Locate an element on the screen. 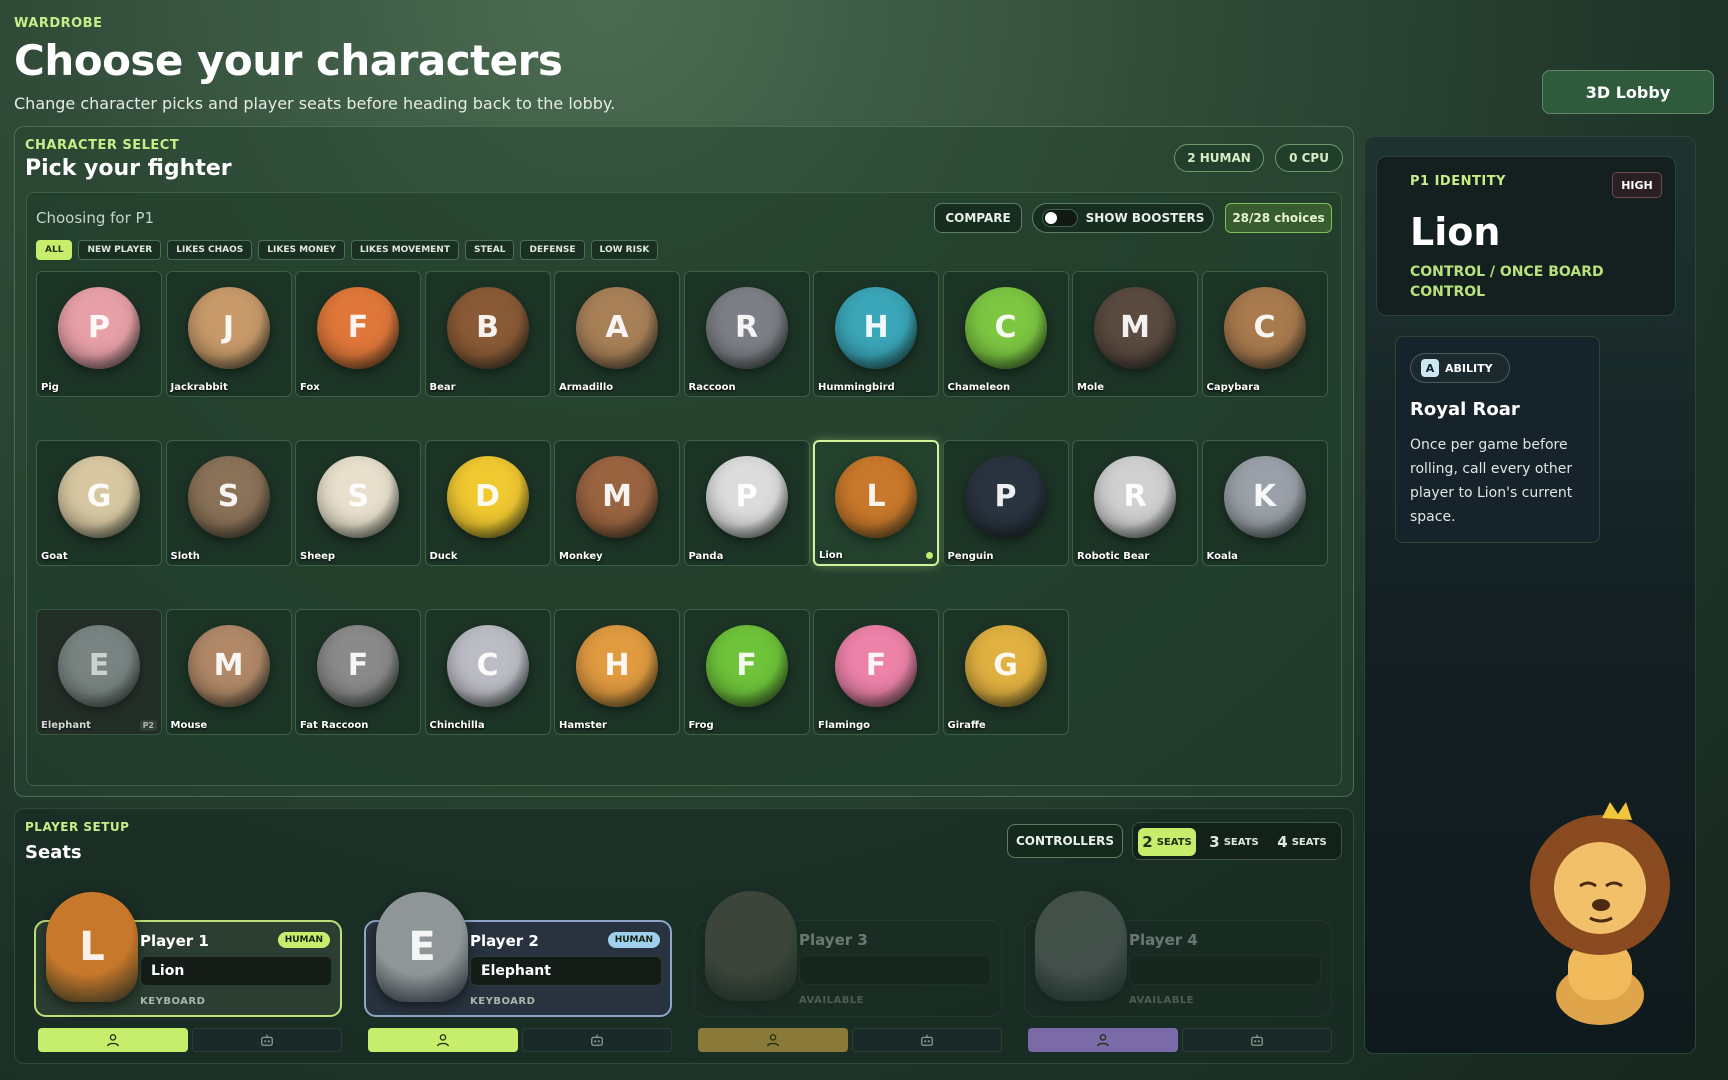  character-card: K Koala is located at coordinates (1264, 503).